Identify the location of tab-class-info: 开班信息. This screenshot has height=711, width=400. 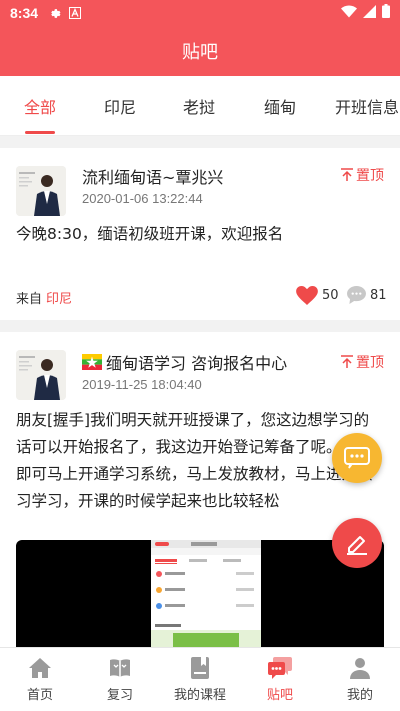
(365, 106).